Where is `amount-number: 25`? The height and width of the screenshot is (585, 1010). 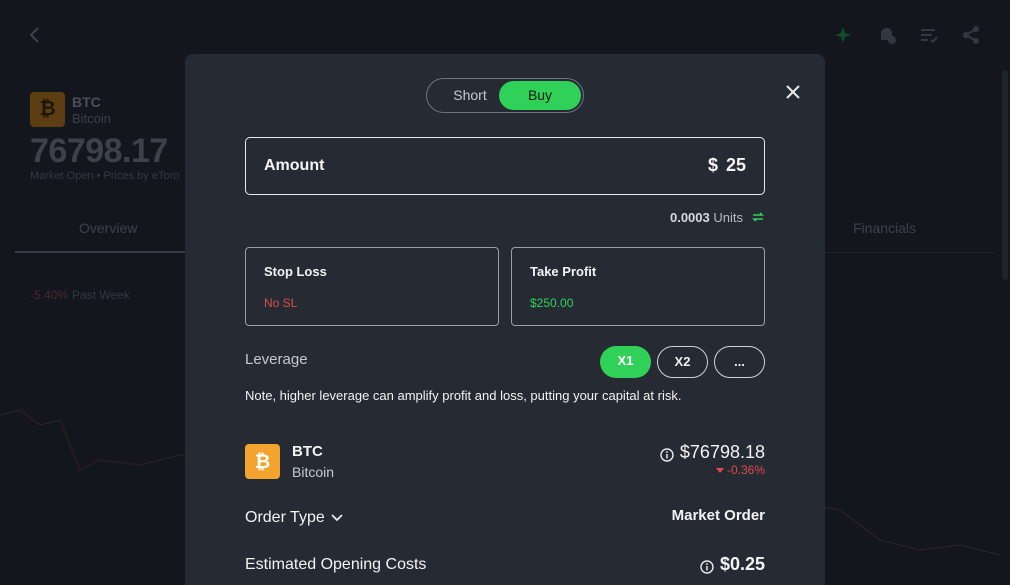 amount-number: 25 is located at coordinates (735, 165).